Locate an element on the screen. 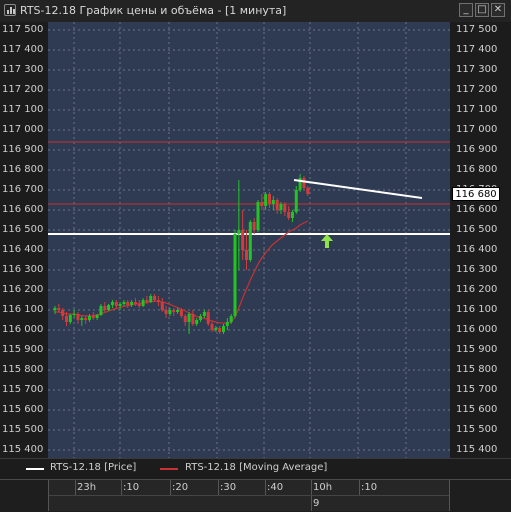 The width and height of the screenshot is (511, 512). y-tick-label: 117 300 is located at coordinates (23, 69).